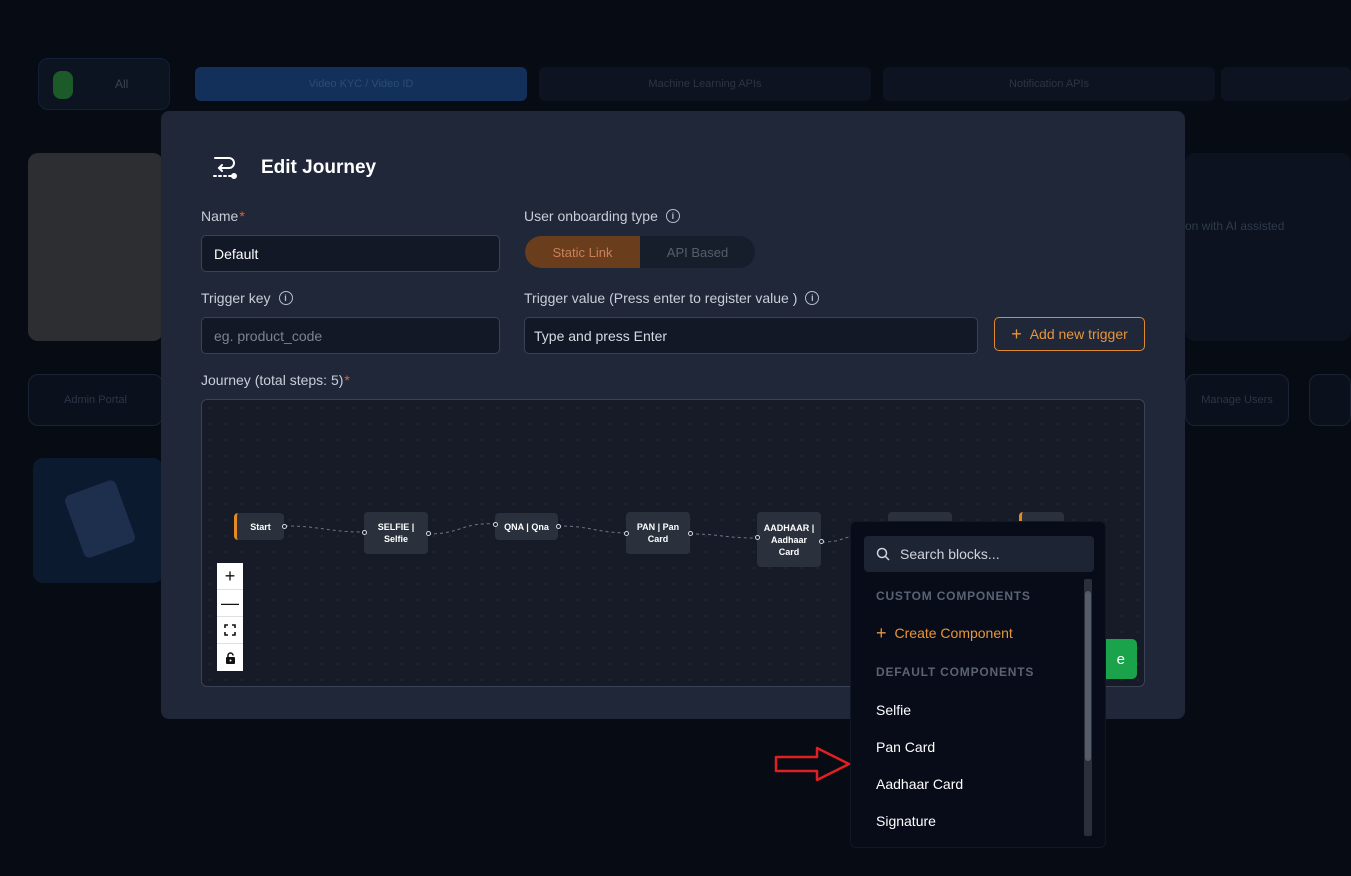  What do you see at coordinates (789, 539) in the screenshot?
I see `node-aadhaar: AADHAAR | Aadhaar Card` at bounding box center [789, 539].